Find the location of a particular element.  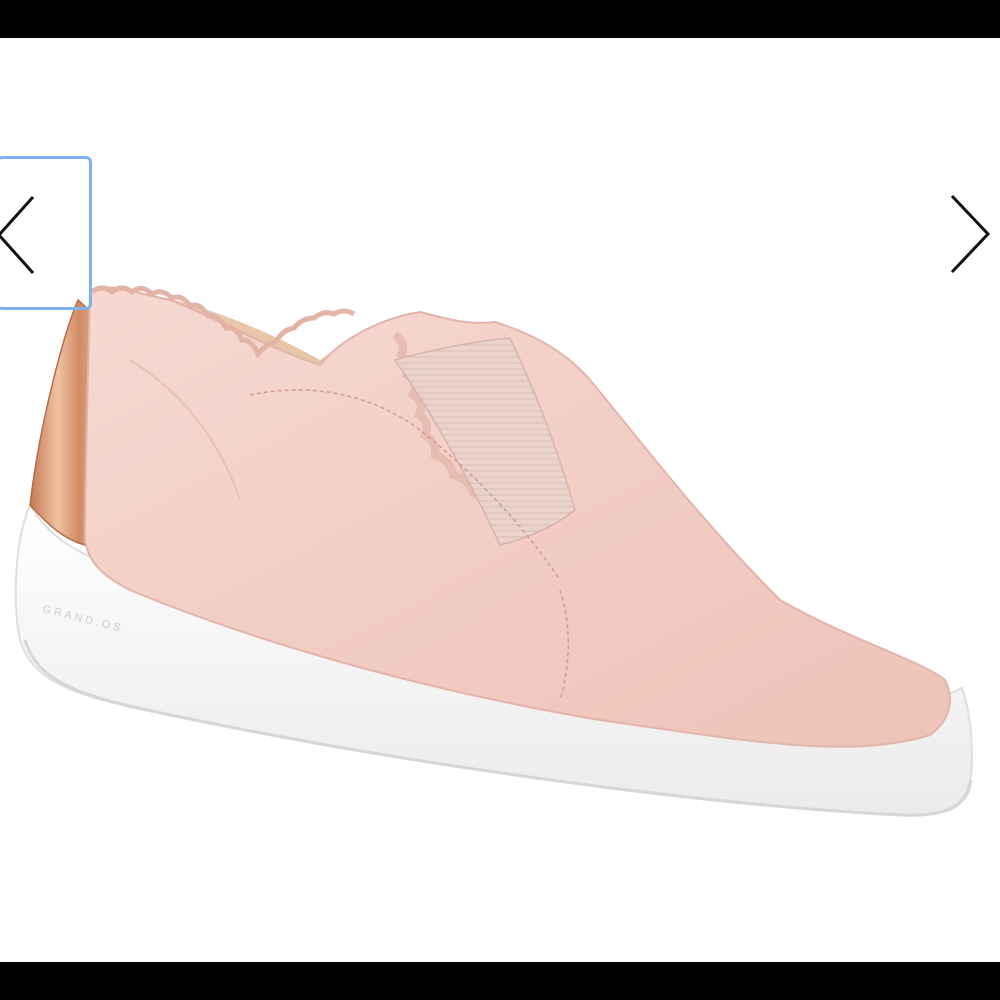

chevron-right-icon is located at coordinates (970, 234).